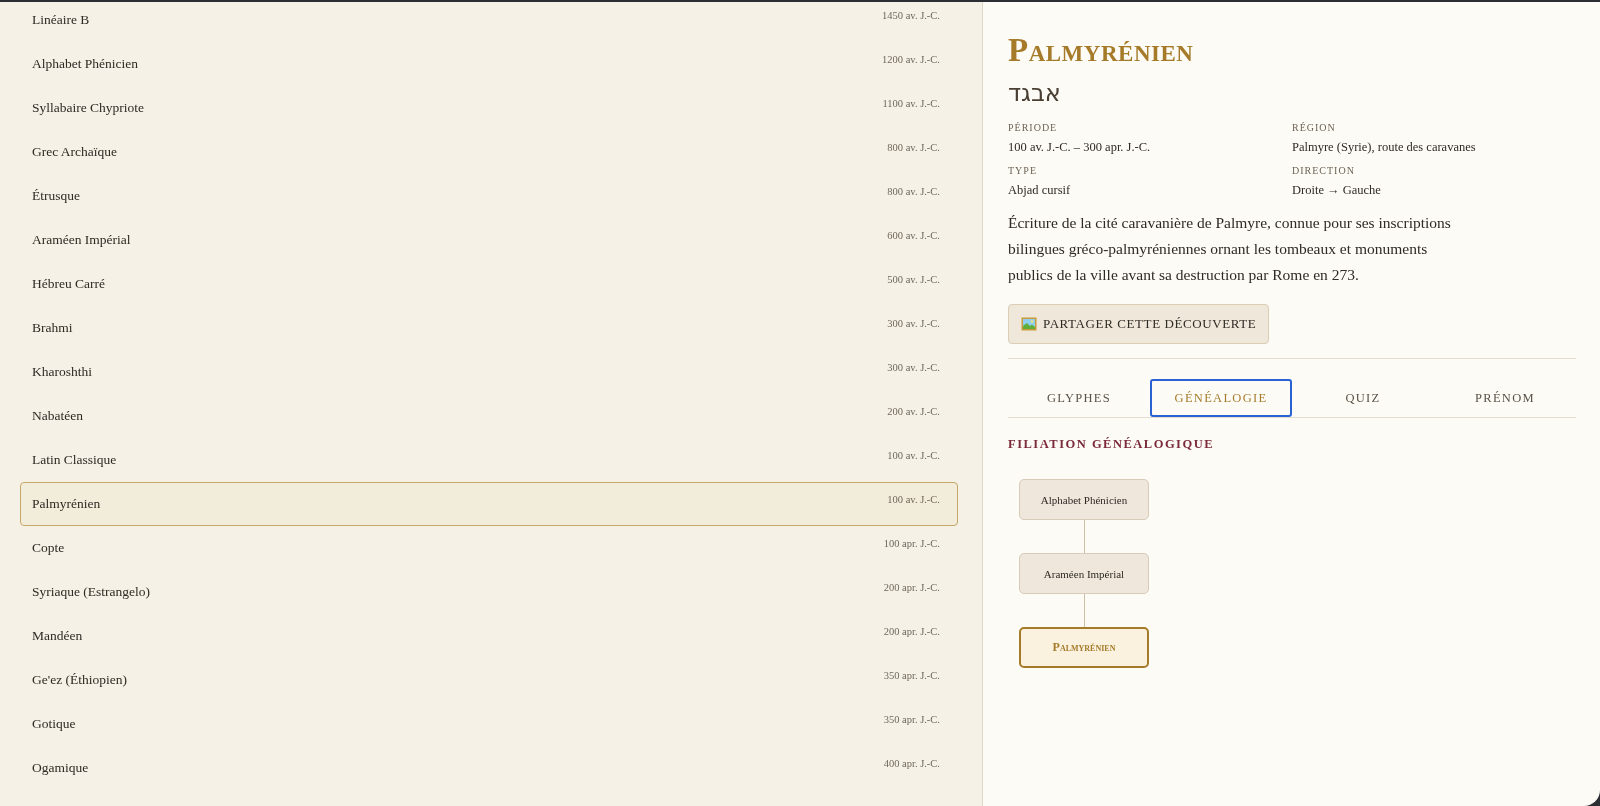 The width and height of the screenshot is (1600, 806). Describe the element at coordinates (1363, 398) in the screenshot. I see `tab: QUIZ` at that location.